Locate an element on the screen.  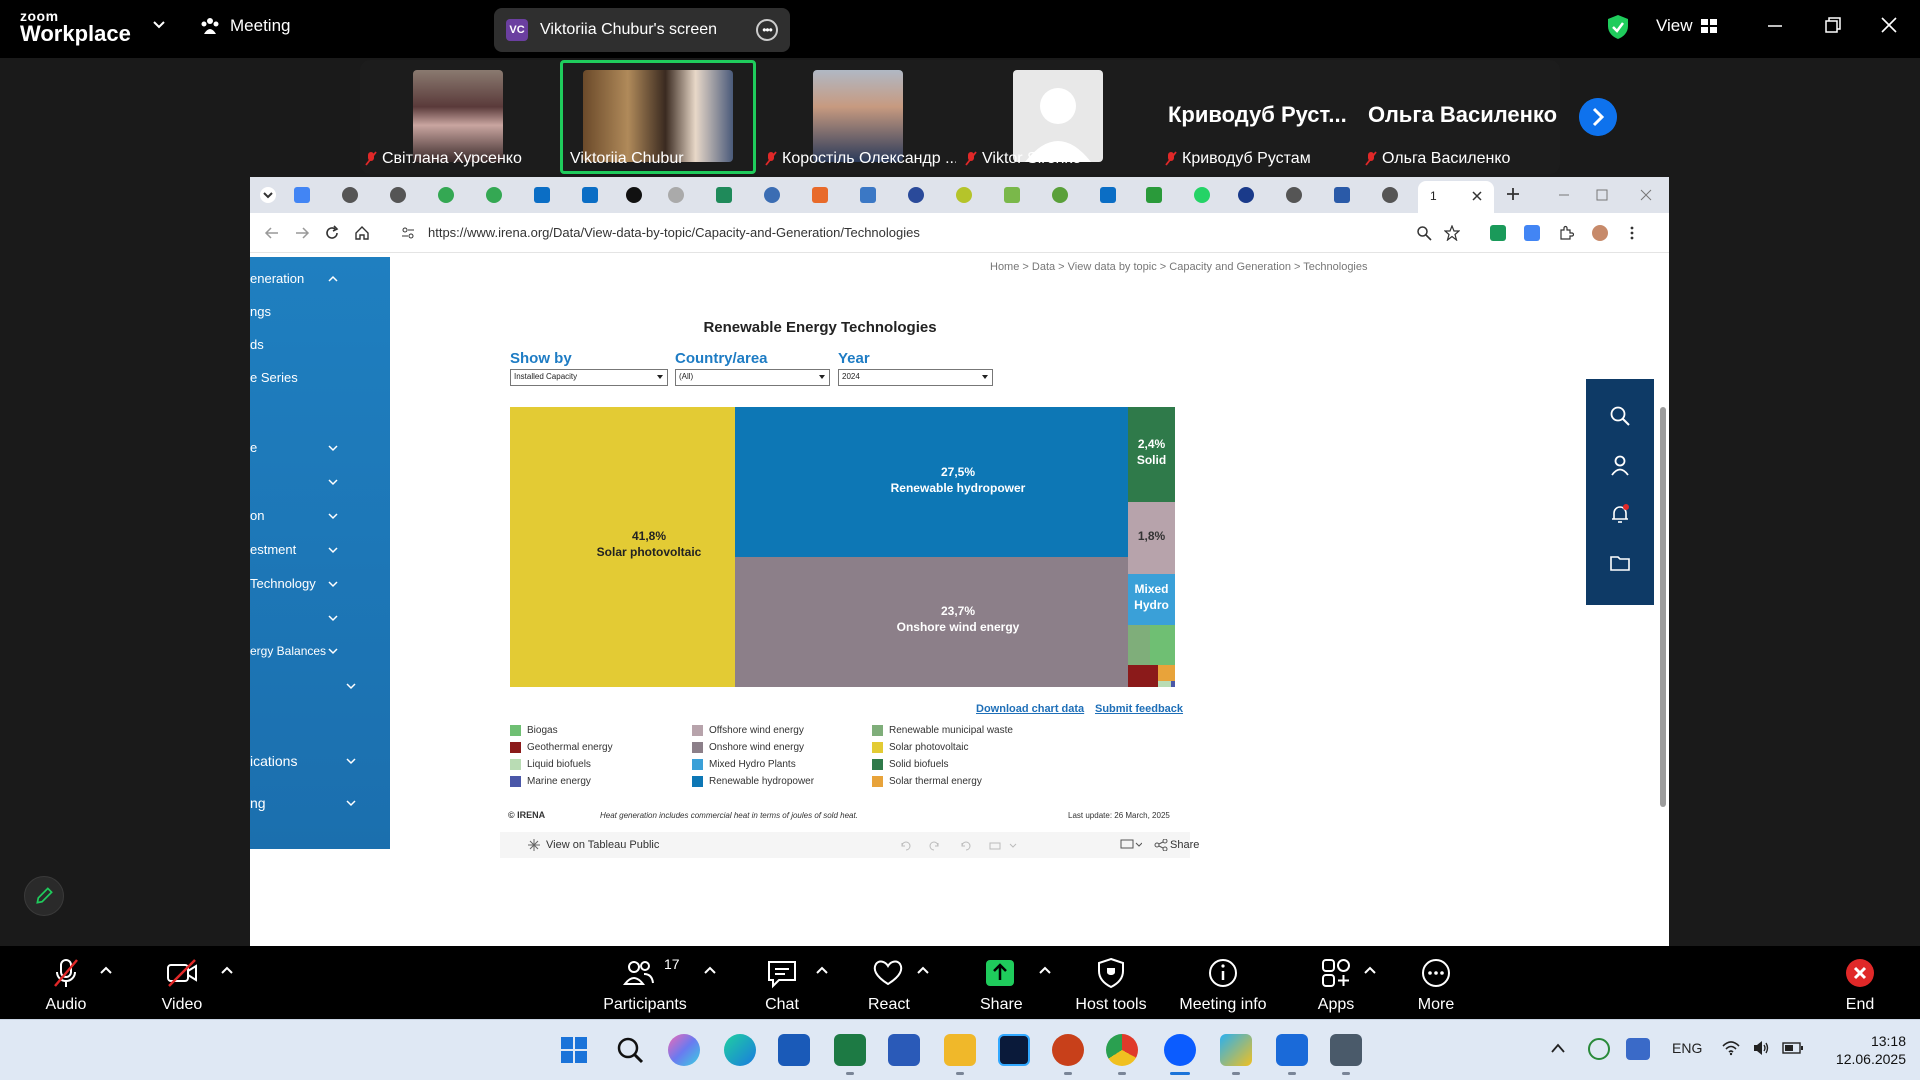
powerpoint-icon is located at coordinates (1068, 1050).